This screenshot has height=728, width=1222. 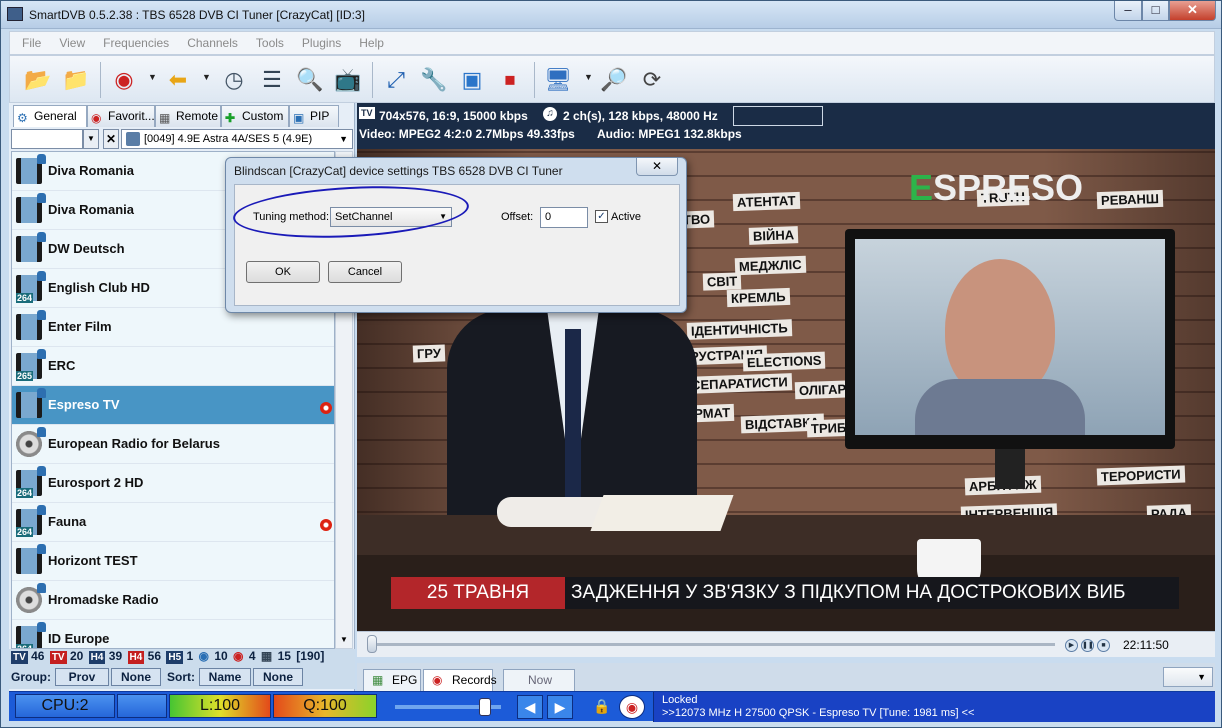 I want to click on channel-name: Fauna, so click(x=67, y=521).